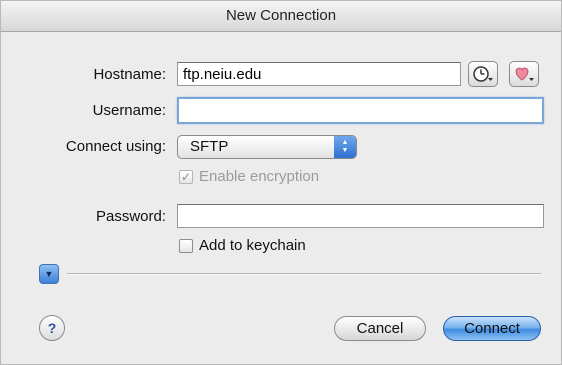 This screenshot has width=562, height=365. I want to click on help-button: ?, so click(52, 328).